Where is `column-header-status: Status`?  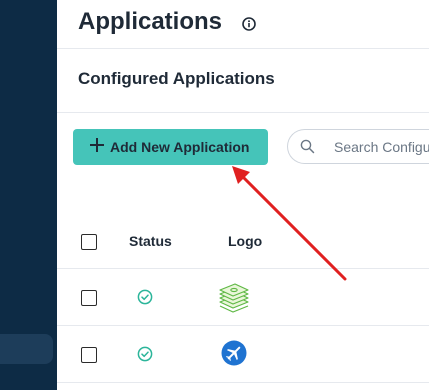
column-header-status: Status is located at coordinates (150, 241).